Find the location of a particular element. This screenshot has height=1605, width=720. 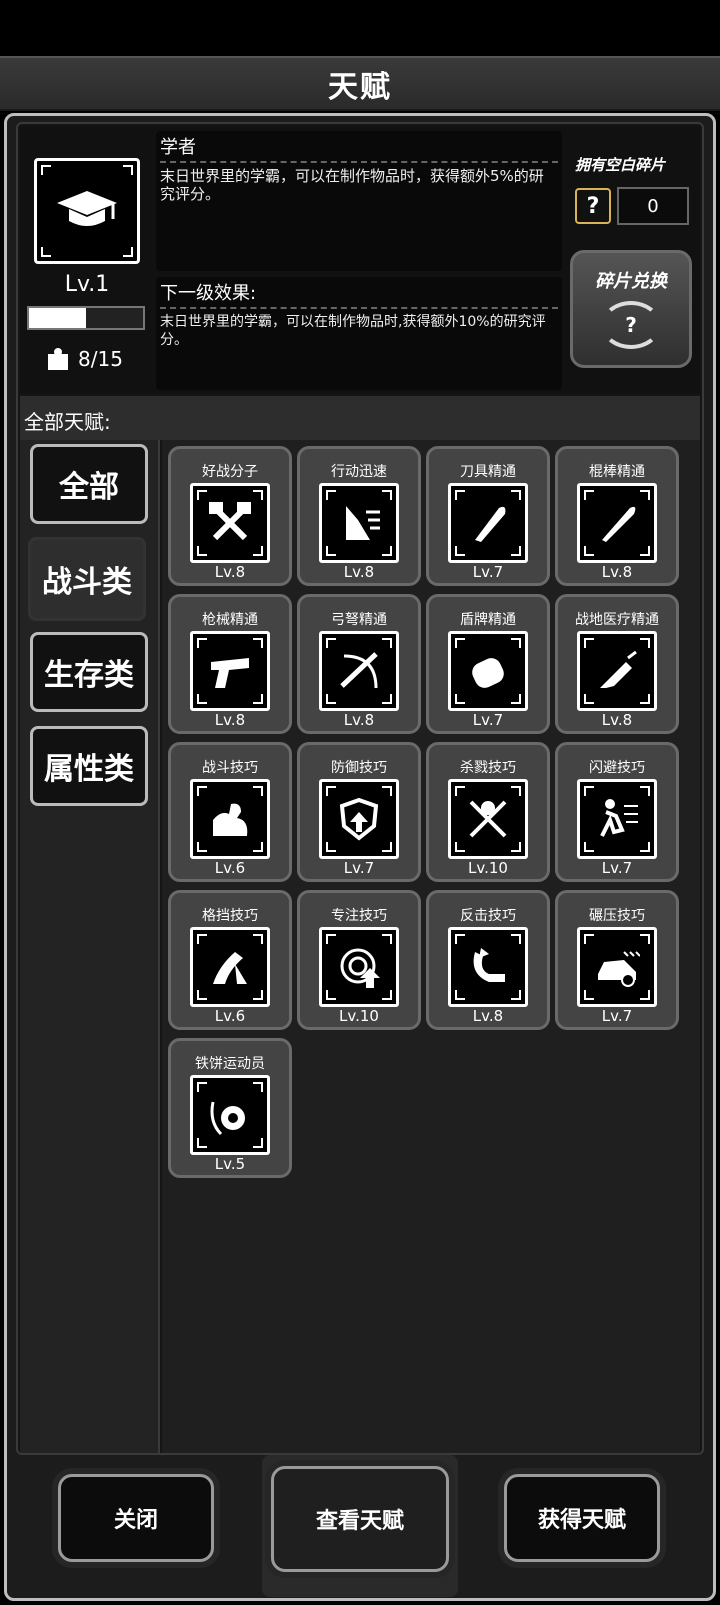

block-arm-icon is located at coordinates (230, 968).